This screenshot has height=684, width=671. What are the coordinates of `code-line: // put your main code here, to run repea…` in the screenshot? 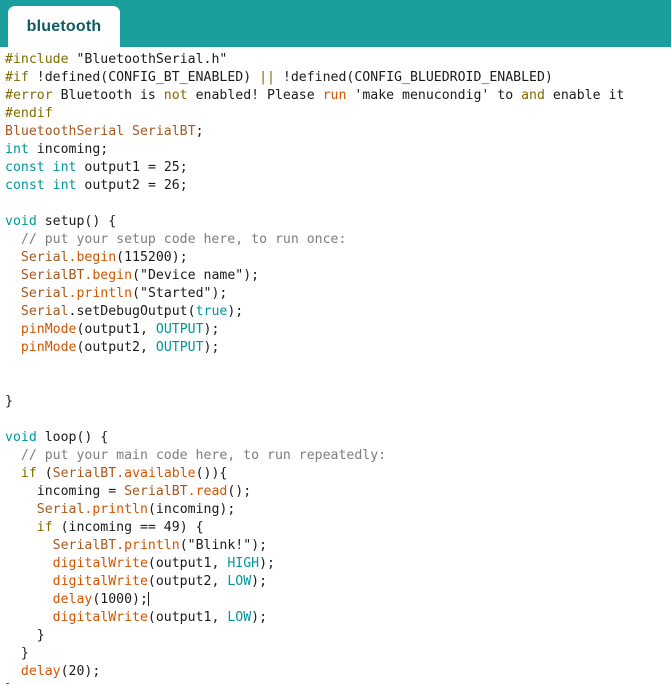 It's located at (338, 456).